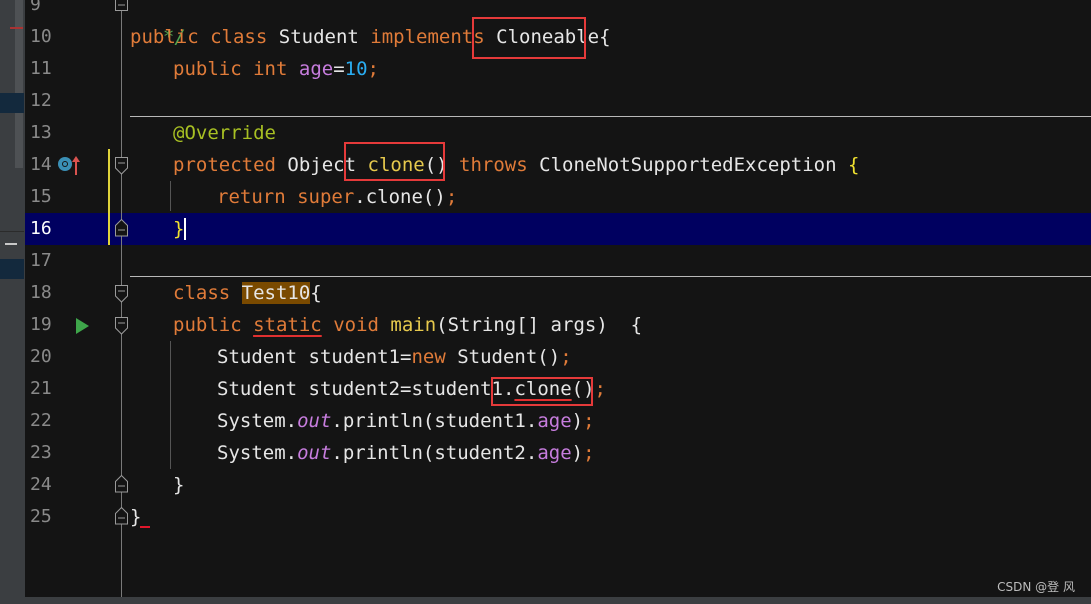 The height and width of the screenshot is (604, 1091). What do you see at coordinates (406, 421) in the screenshot?
I see `code-line-22: System.out.println(student1.age);` at bounding box center [406, 421].